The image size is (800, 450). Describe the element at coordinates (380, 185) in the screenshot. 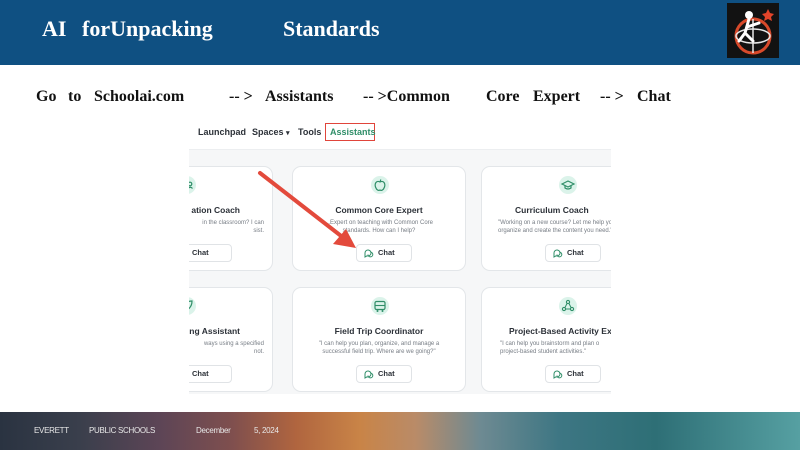

I see `apple-icon` at that location.